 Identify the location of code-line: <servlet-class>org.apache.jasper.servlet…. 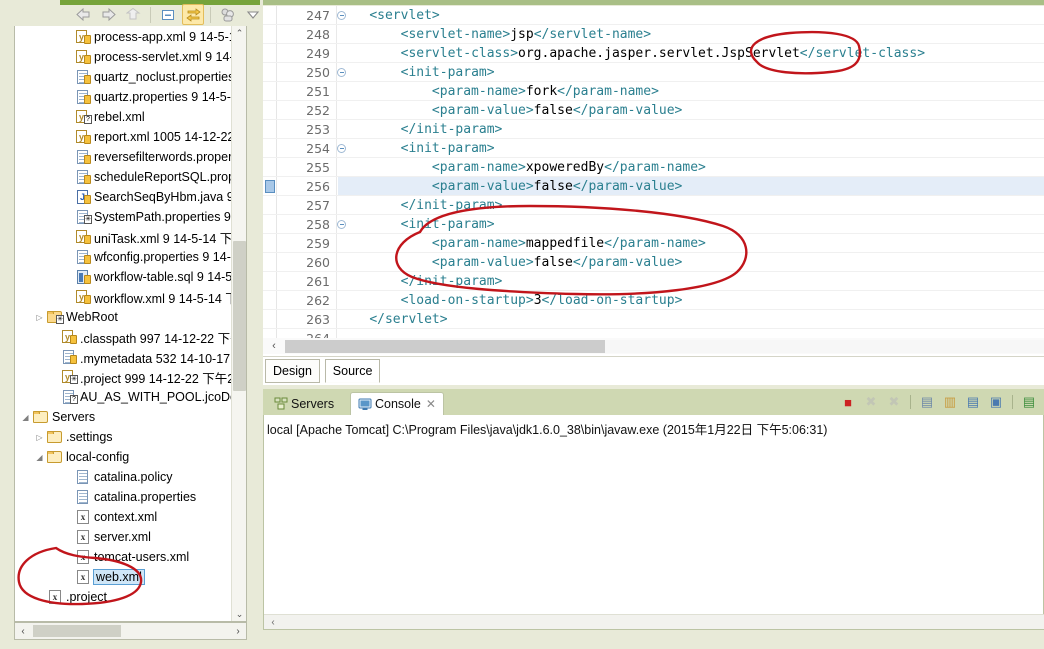
(653, 53).